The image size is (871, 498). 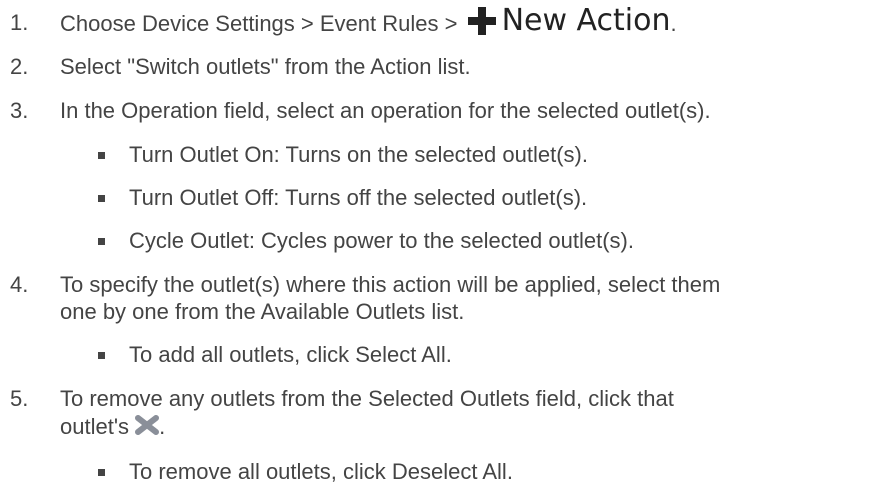 What do you see at coordinates (19, 66) in the screenshot?
I see `step-number: 2.` at bounding box center [19, 66].